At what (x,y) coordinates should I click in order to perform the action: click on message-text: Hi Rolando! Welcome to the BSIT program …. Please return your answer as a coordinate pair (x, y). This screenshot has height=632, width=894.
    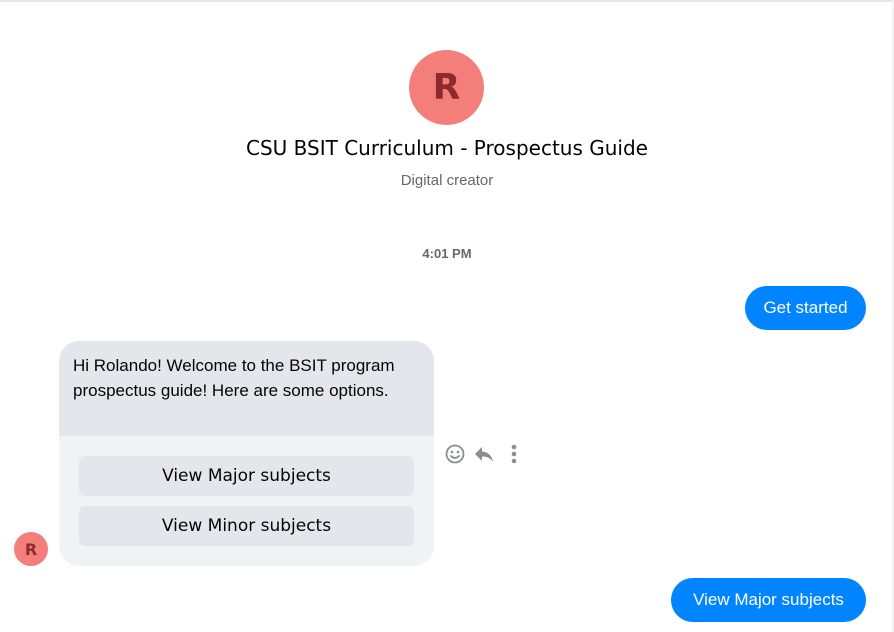
    Looking at the image, I should click on (234, 378).